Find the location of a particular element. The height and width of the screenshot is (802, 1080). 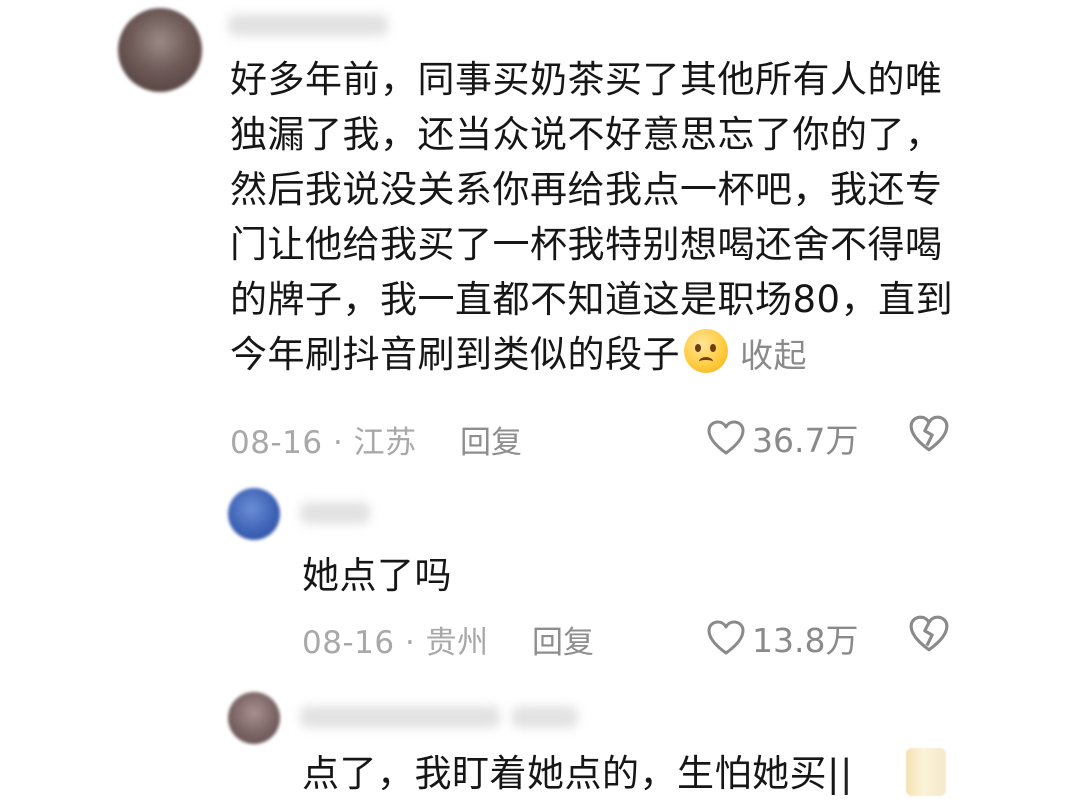

like-count: 36.7万 is located at coordinates (805, 440).